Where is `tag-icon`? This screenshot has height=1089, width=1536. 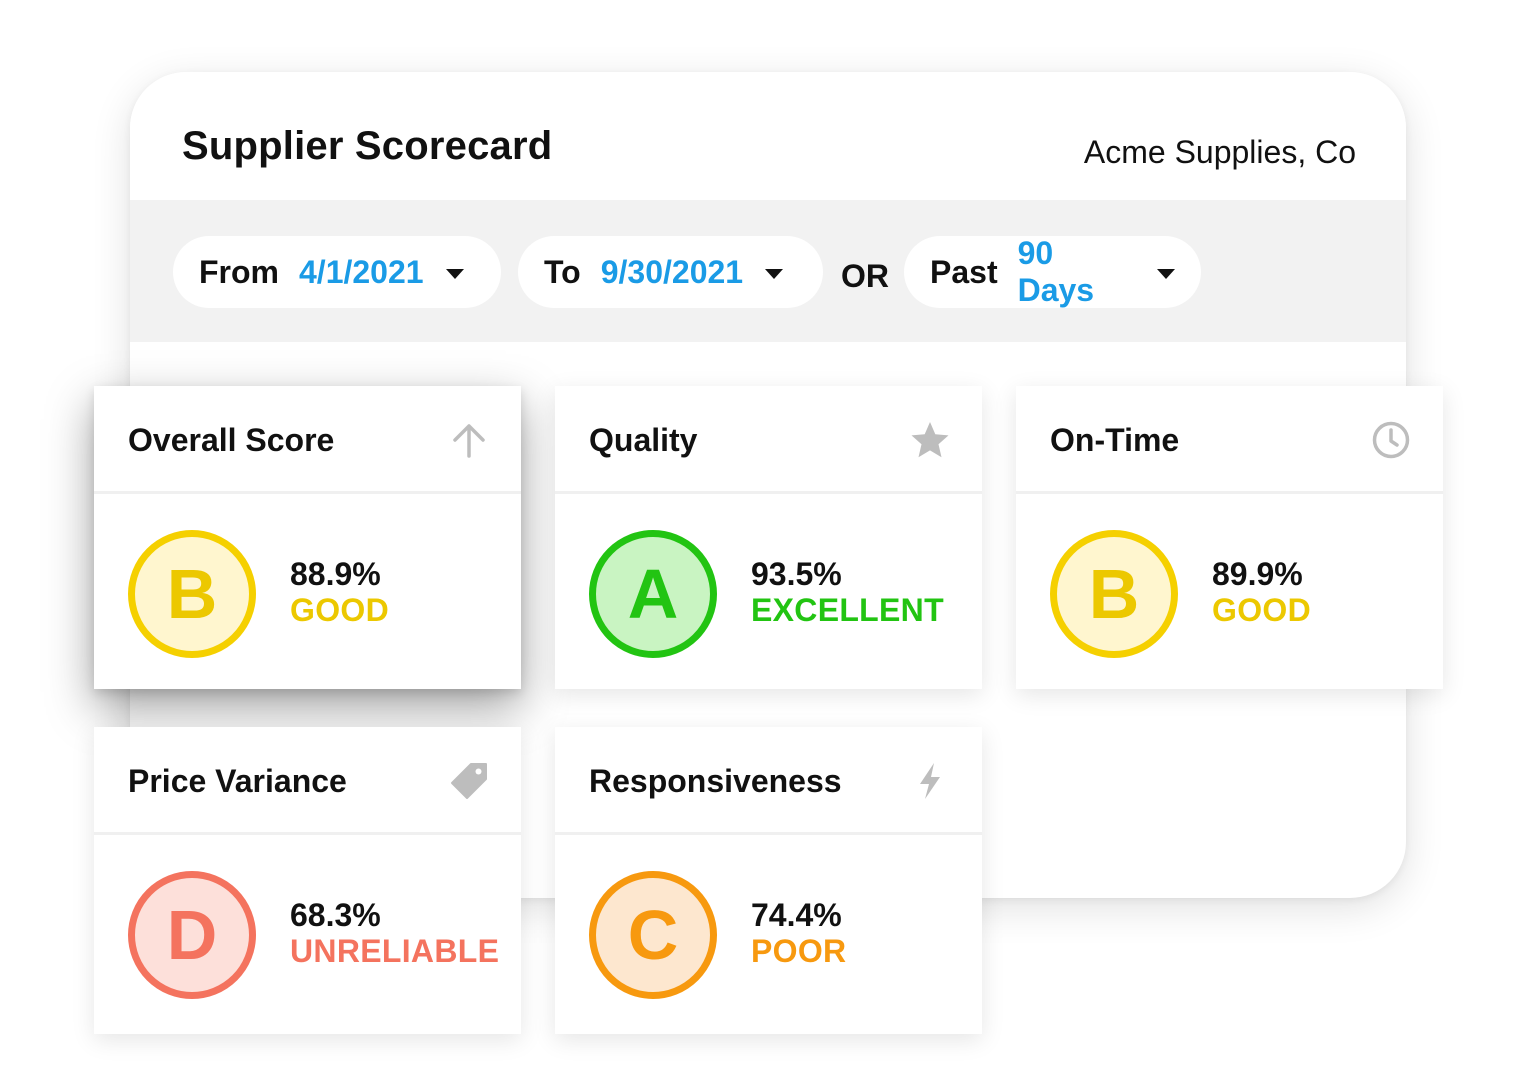
tag-icon is located at coordinates (469, 781).